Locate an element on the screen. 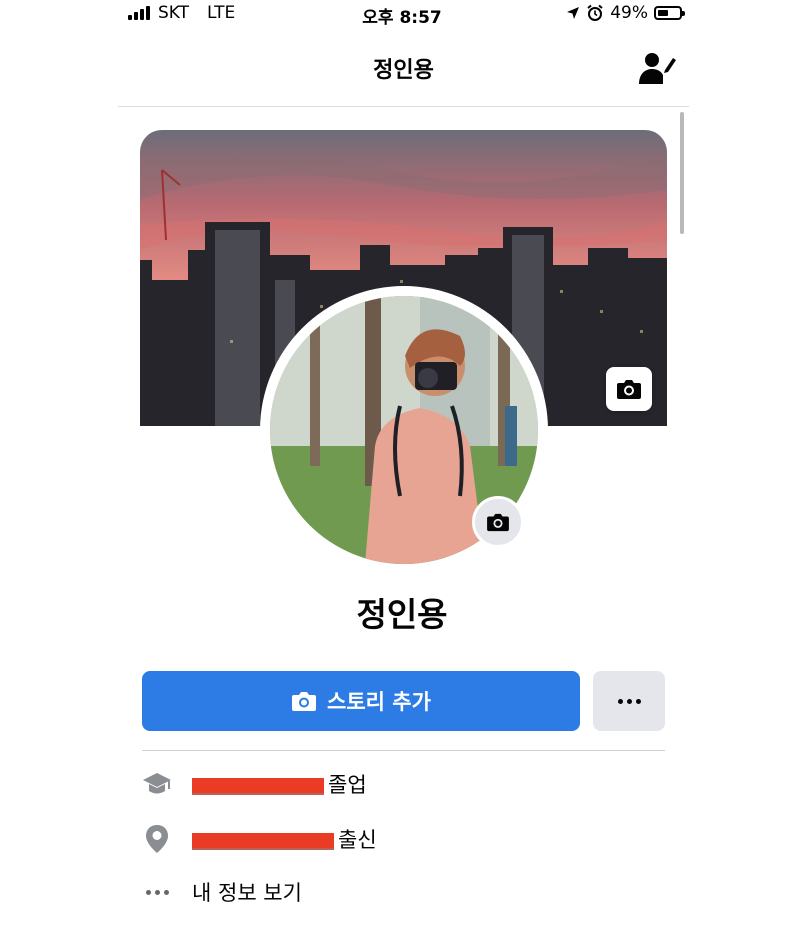  profile-header: 정인용 is located at coordinates (403, 68).